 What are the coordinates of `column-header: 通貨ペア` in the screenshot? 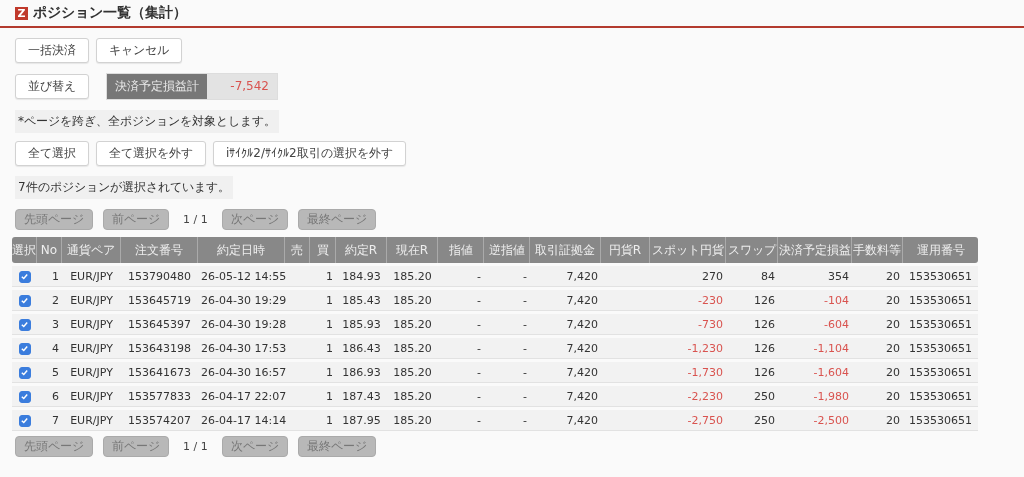 It's located at (91, 250).